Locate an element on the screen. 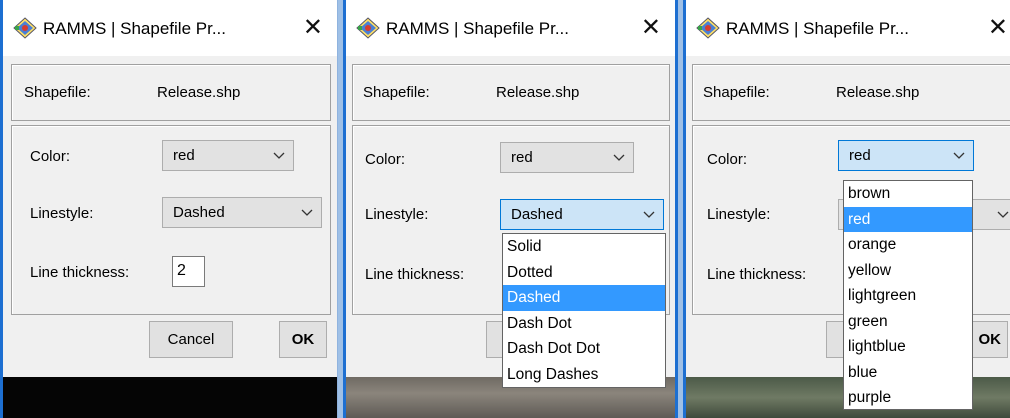 Image resolution: width=1010 pixels, height=418 pixels. color-option-selected: red is located at coordinates (908, 219).